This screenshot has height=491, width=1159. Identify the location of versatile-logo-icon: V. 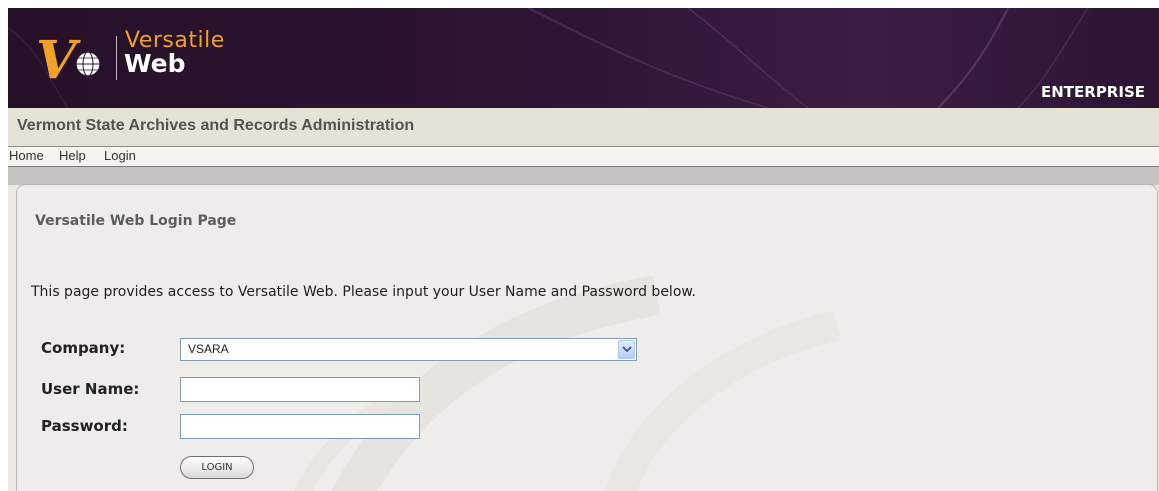
(72, 60).